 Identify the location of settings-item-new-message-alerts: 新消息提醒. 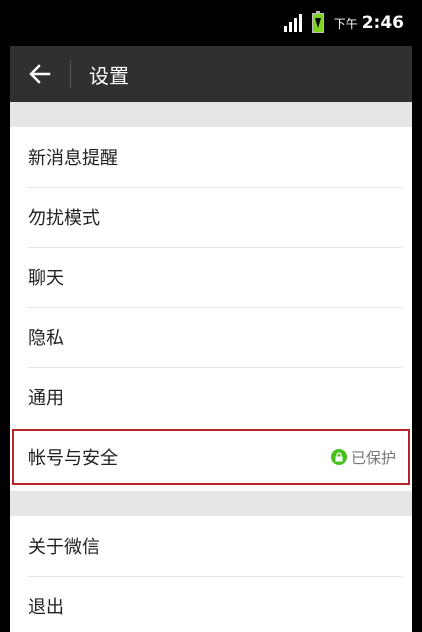
(211, 157).